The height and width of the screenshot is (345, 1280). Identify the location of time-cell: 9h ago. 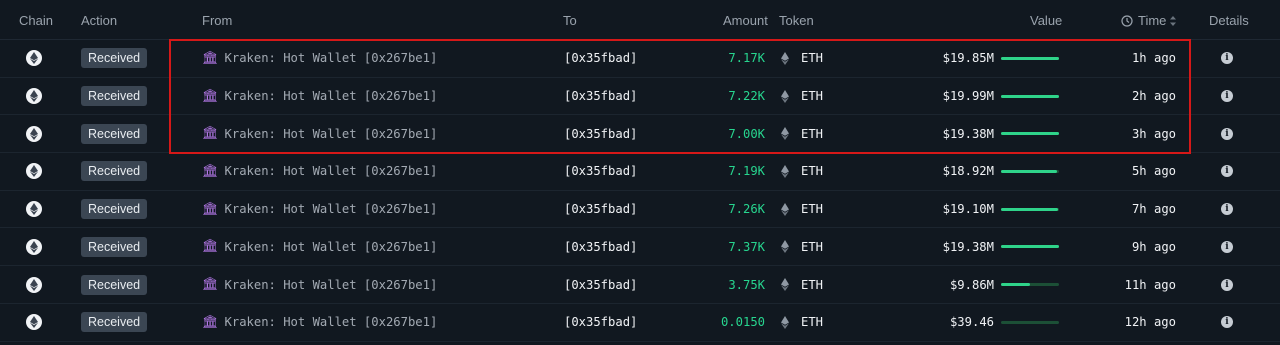
(1154, 247).